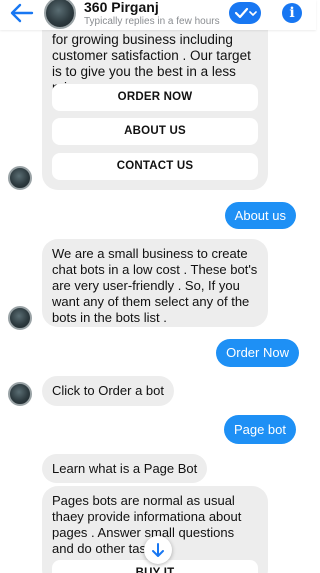 Image resolution: width=320 pixels, height=573 pixels. What do you see at coordinates (125, 468) in the screenshot?
I see `bot-message-learn: Learn what is a Page Bot` at bounding box center [125, 468].